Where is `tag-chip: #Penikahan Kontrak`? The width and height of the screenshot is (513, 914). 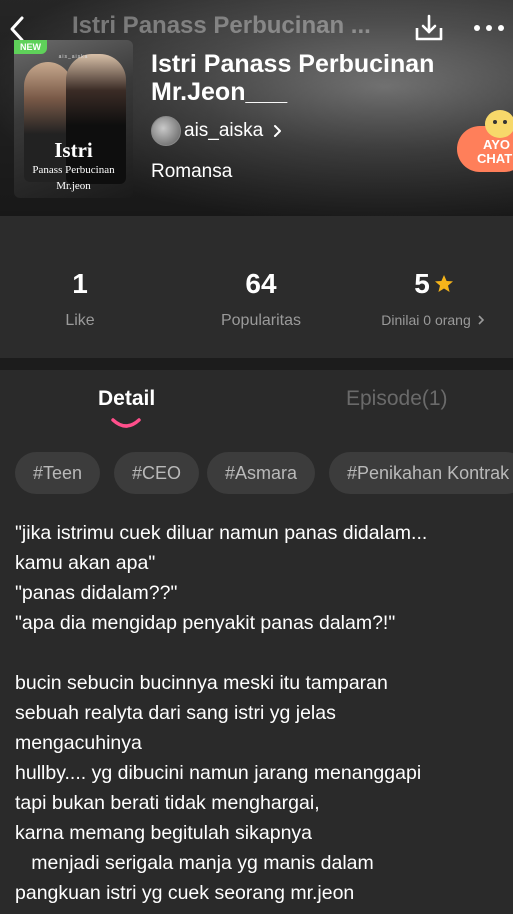 tag-chip: #Penikahan Kontrak is located at coordinates (421, 473).